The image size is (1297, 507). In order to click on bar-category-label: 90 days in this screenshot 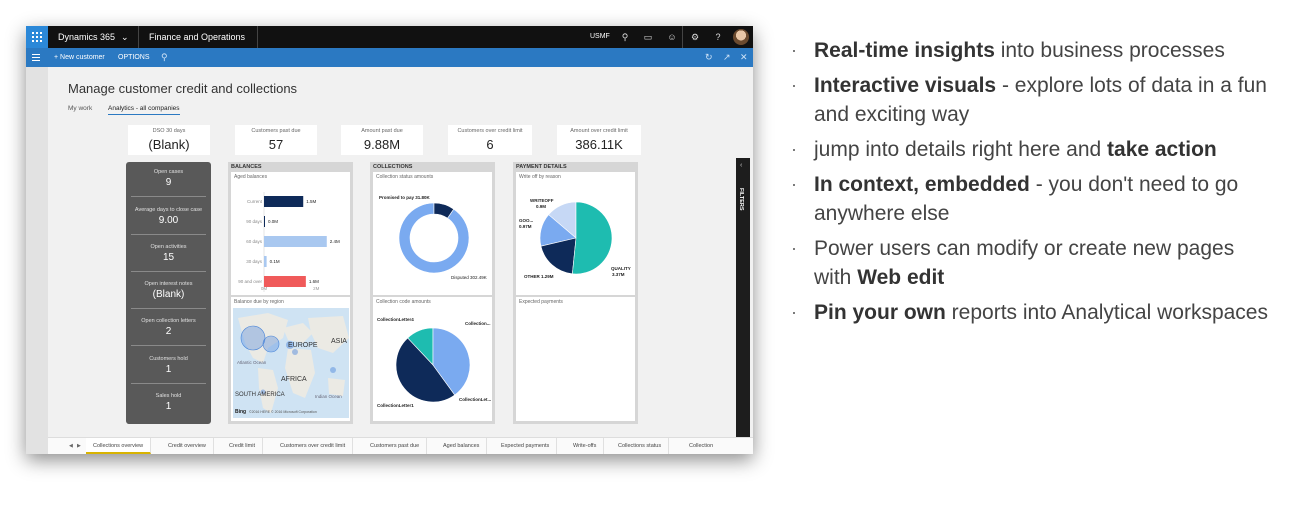, I will do `click(254, 221)`.